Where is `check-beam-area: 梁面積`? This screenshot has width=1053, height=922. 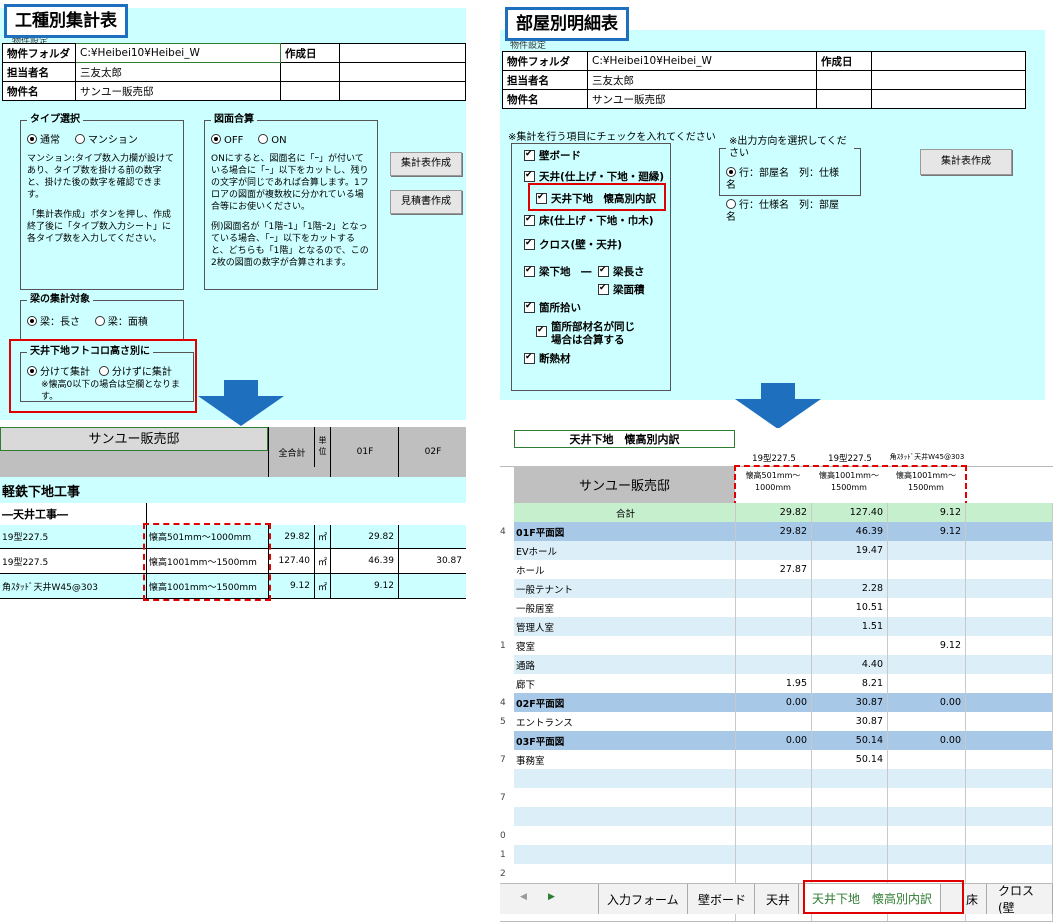 check-beam-area: 梁面積 is located at coordinates (621, 289).